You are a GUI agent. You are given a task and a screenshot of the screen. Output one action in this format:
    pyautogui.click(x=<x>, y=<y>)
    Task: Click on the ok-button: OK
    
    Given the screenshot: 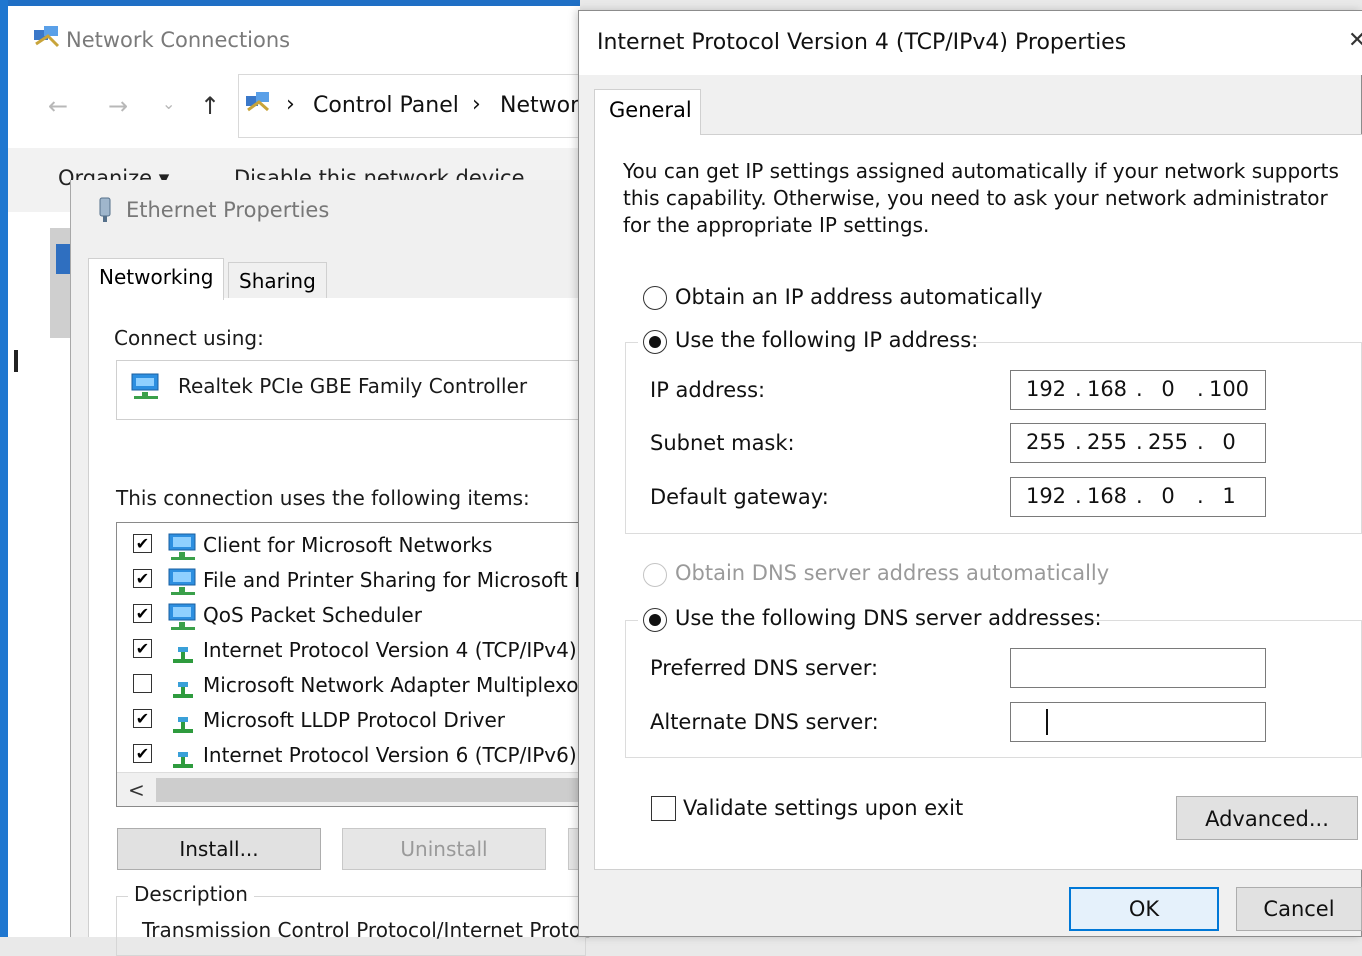 What is the action you would take?
    pyautogui.click(x=1144, y=909)
    